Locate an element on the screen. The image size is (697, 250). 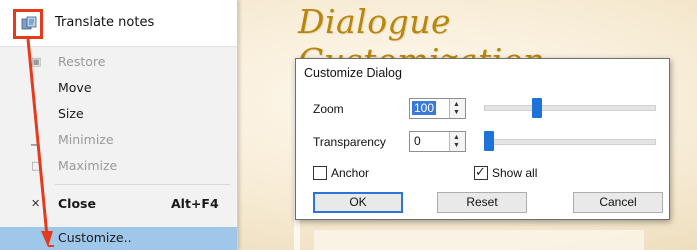
restore-icon: ▣ is located at coordinates (36, 61).